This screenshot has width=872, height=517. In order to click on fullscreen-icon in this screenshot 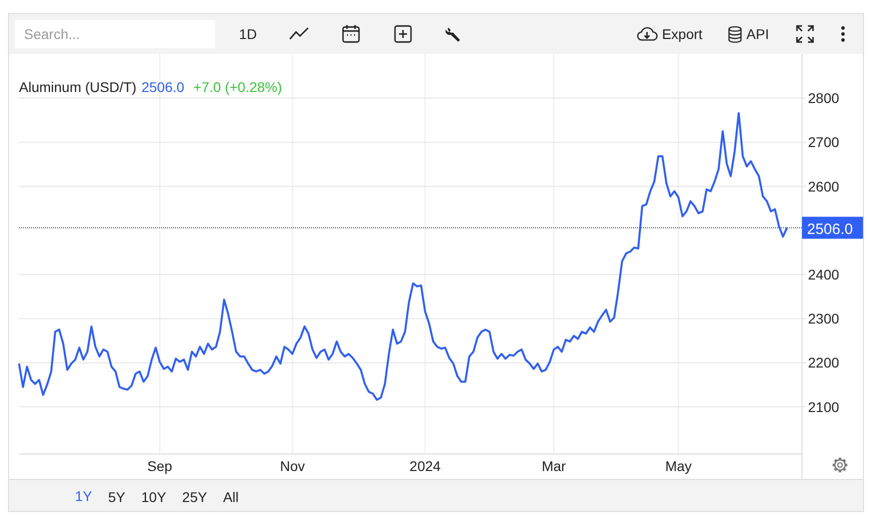, I will do `click(805, 34)`.